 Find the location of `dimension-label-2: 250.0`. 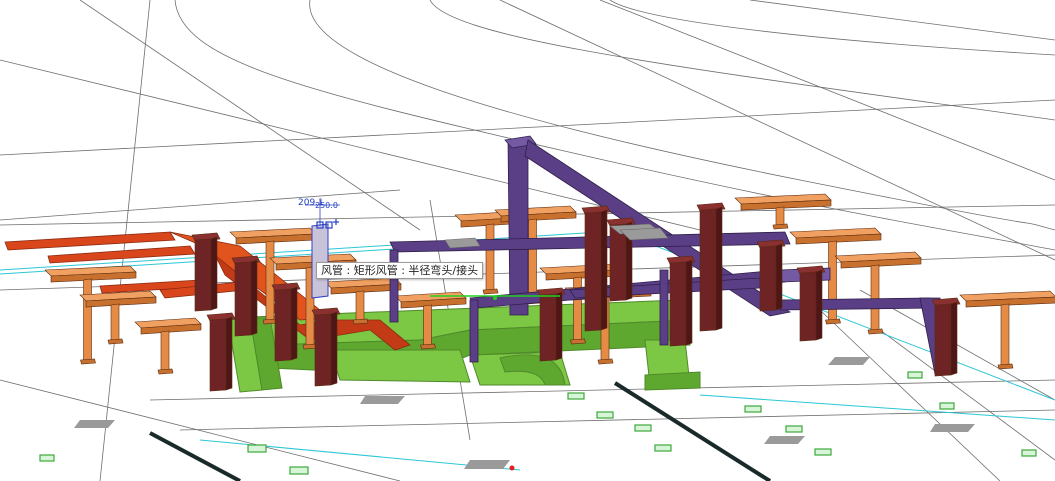

dimension-label-2: 250.0 is located at coordinates (326, 205).